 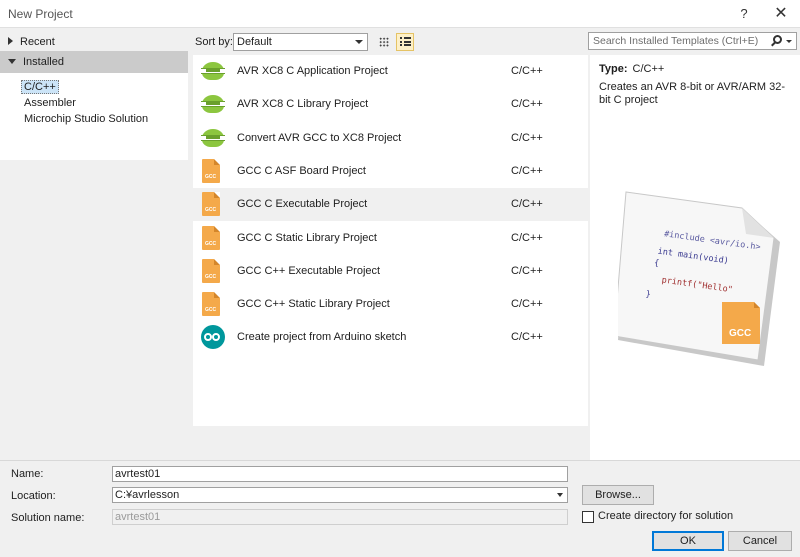 I want to click on expand-arrow-icon, so click(x=10, y=41).